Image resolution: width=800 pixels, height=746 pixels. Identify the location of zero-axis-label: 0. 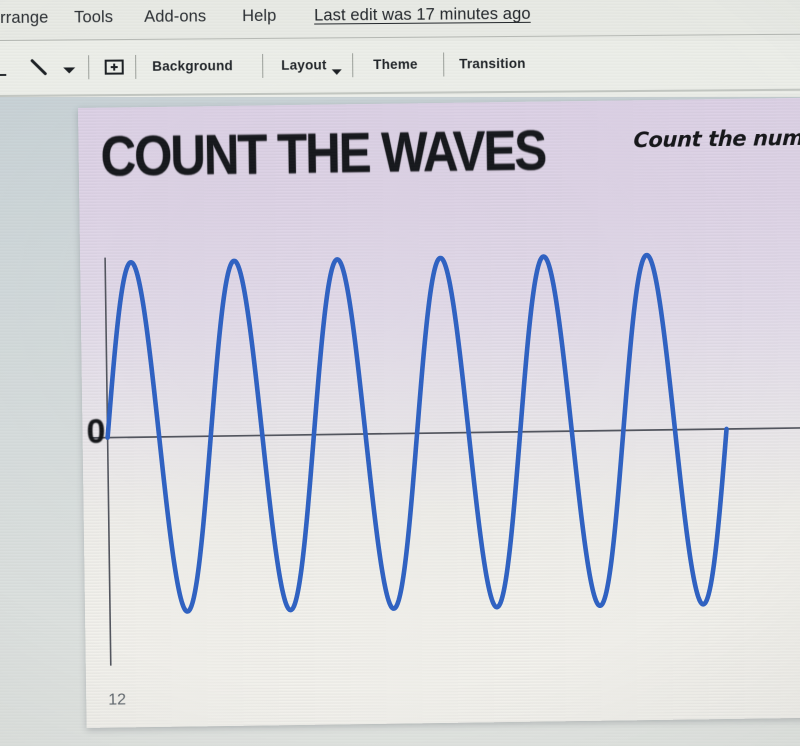
(96, 431).